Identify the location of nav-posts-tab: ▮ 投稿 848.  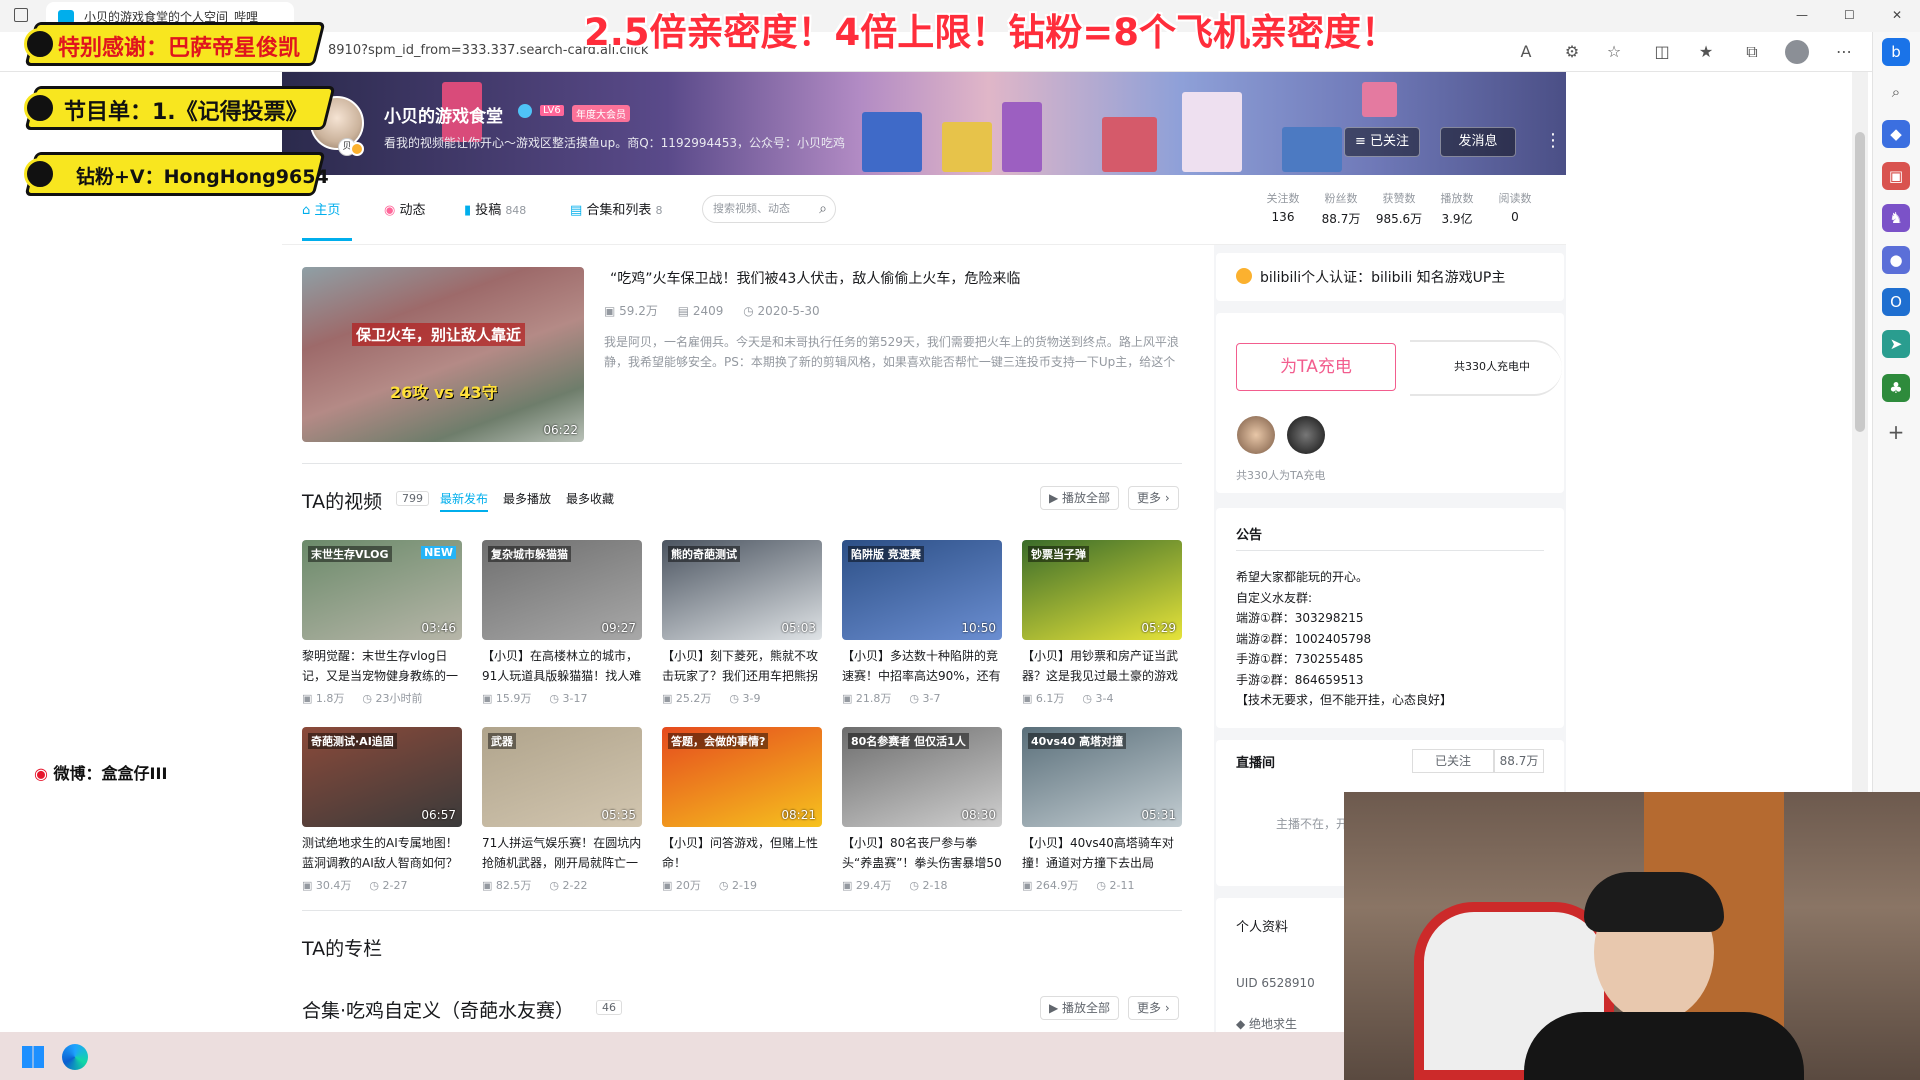
(495, 208).